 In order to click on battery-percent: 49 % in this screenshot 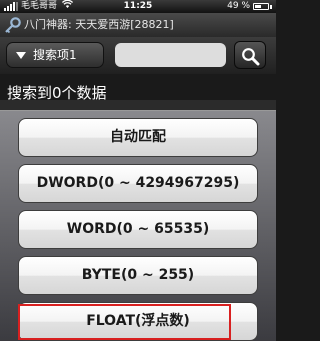, I will do `click(238, 6)`.